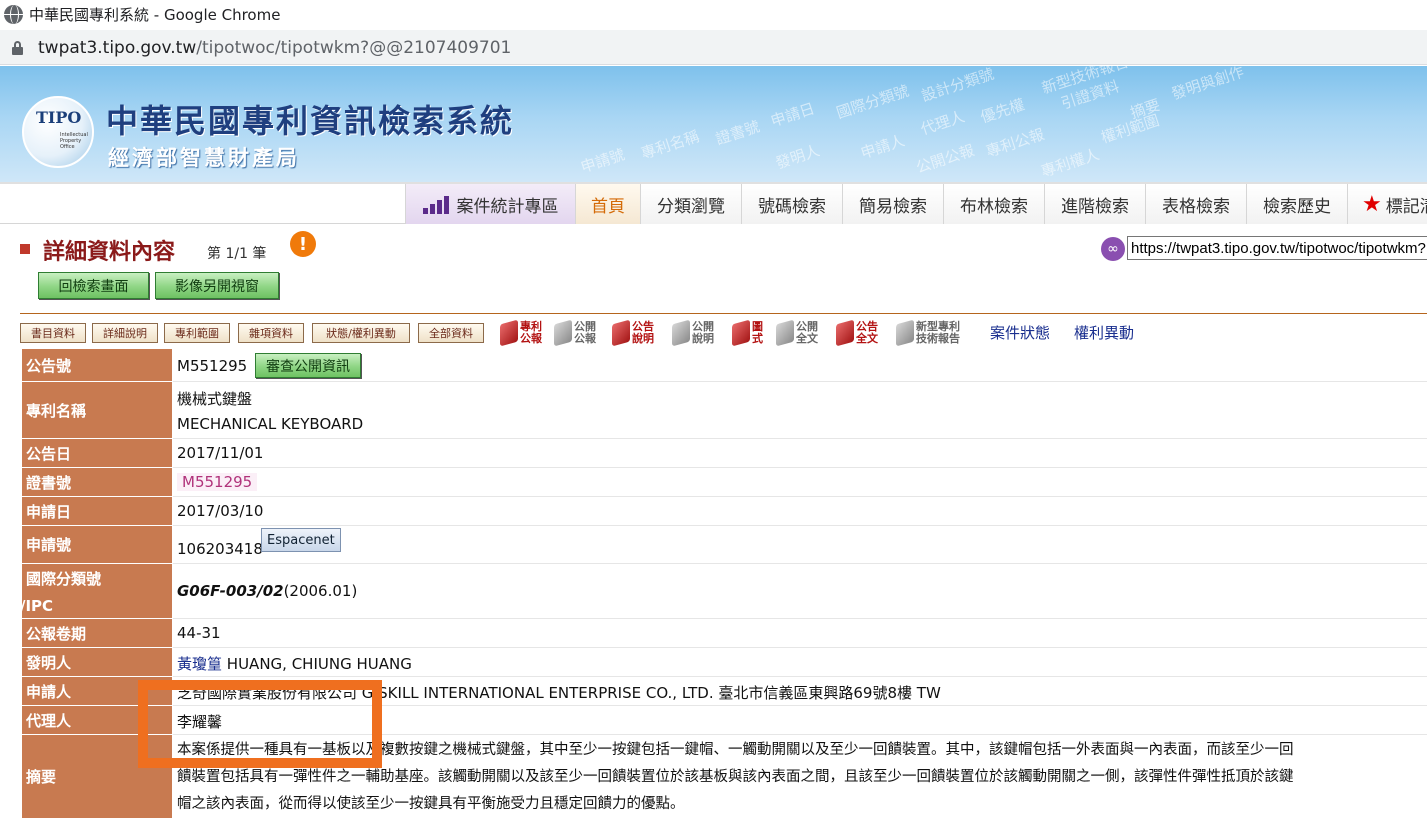 The height and width of the screenshot is (819, 1427). What do you see at coordinates (97, 545) in the screenshot?
I see `label-app-no: 申請號` at bounding box center [97, 545].